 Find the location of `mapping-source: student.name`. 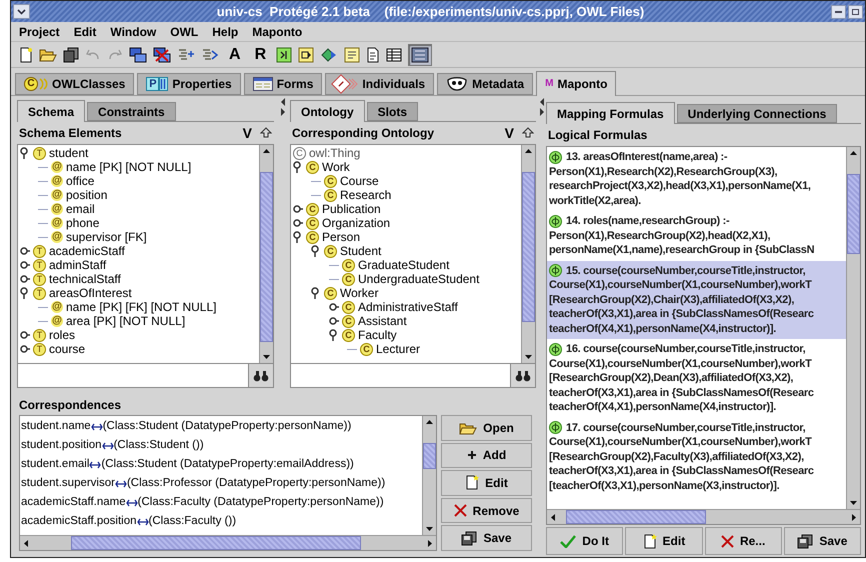

mapping-source: student.name is located at coordinates (56, 427).